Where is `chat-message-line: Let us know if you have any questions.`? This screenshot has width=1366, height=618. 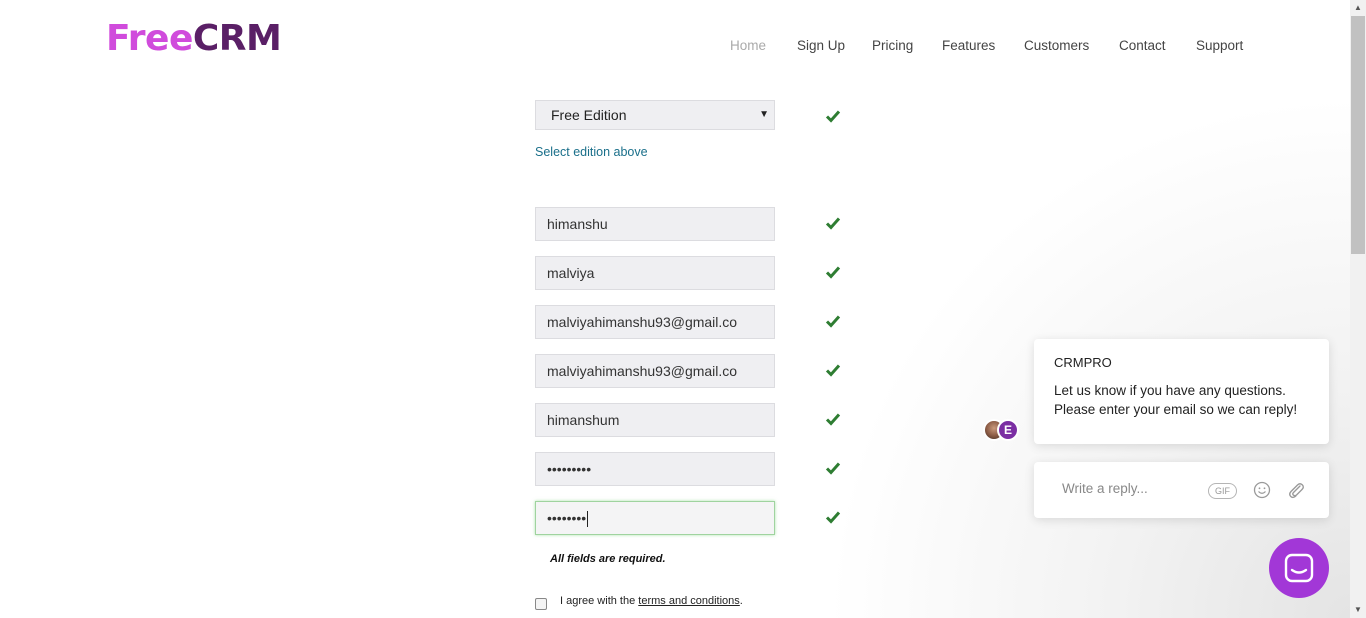
chat-message-line: Let us know if you have any questions. is located at coordinates (1170, 390).